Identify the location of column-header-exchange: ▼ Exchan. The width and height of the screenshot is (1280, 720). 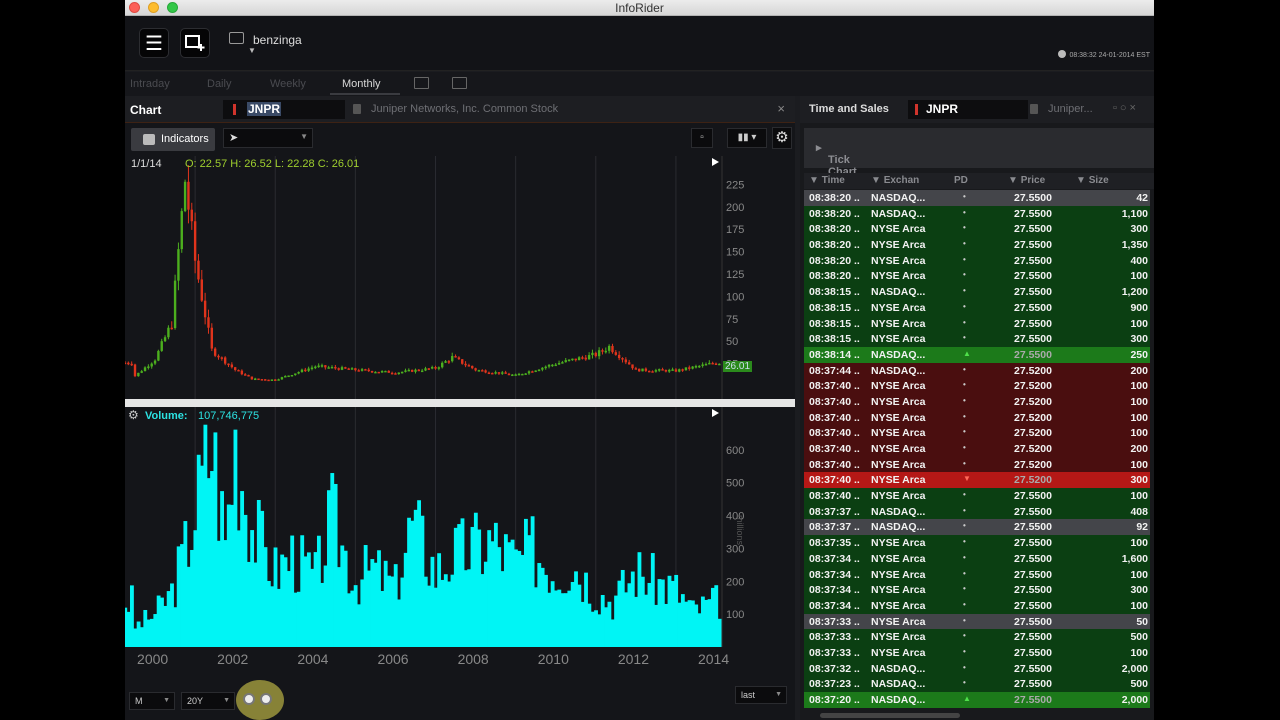
(895, 180).